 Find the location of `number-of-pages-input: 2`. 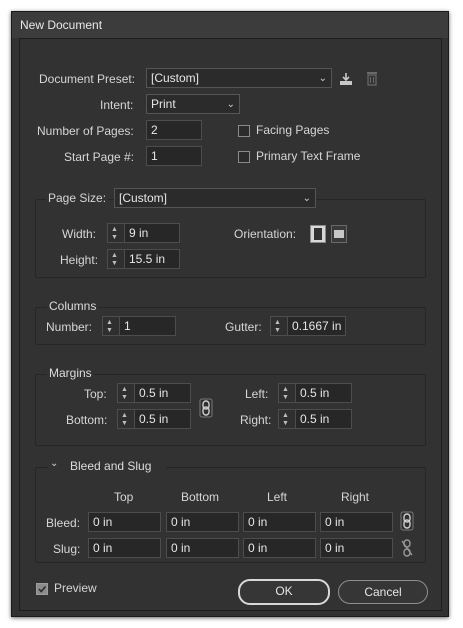

number-of-pages-input: 2 is located at coordinates (174, 130).